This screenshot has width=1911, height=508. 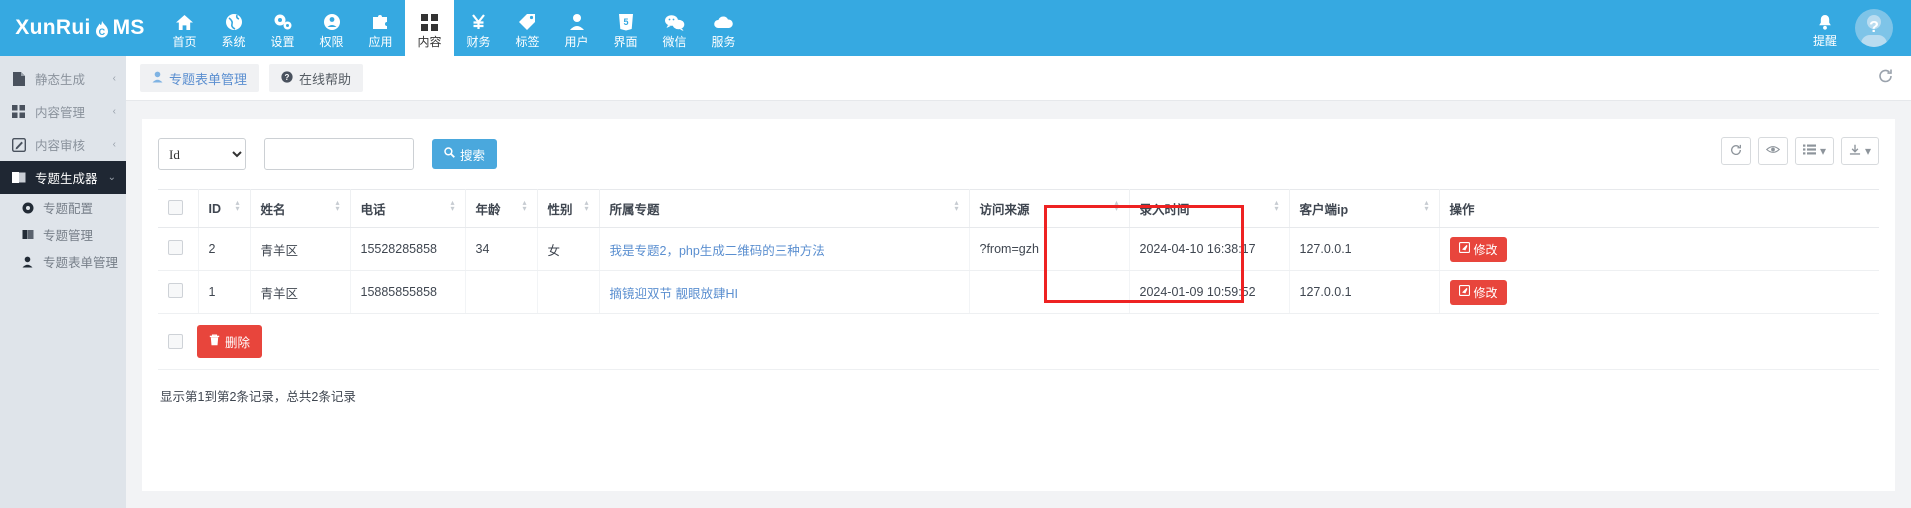 What do you see at coordinates (300, 208) in the screenshot?
I see `column-header-name: 姓名 ▴ ▾` at bounding box center [300, 208].